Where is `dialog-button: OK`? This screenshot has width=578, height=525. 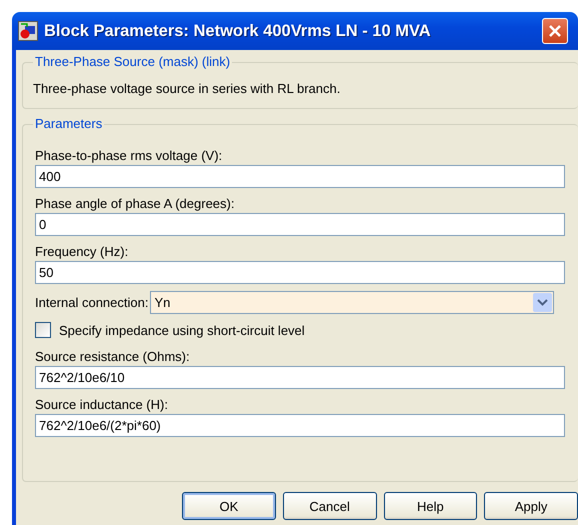 dialog-button: OK is located at coordinates (229, 506).